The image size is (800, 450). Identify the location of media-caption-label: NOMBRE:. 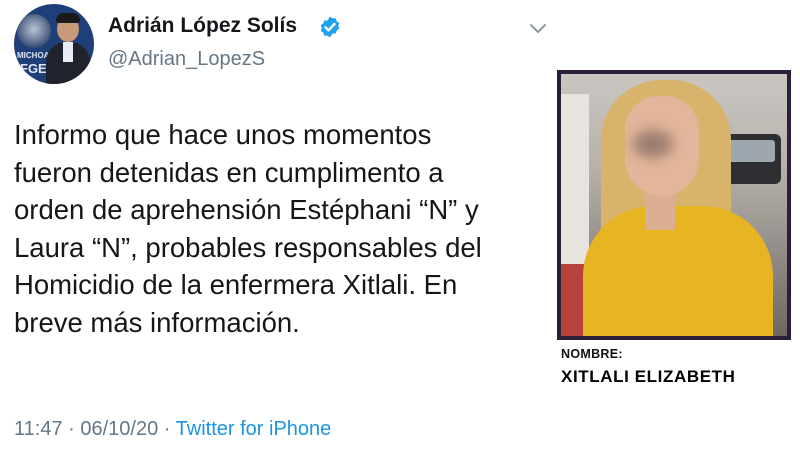
(592, 354).